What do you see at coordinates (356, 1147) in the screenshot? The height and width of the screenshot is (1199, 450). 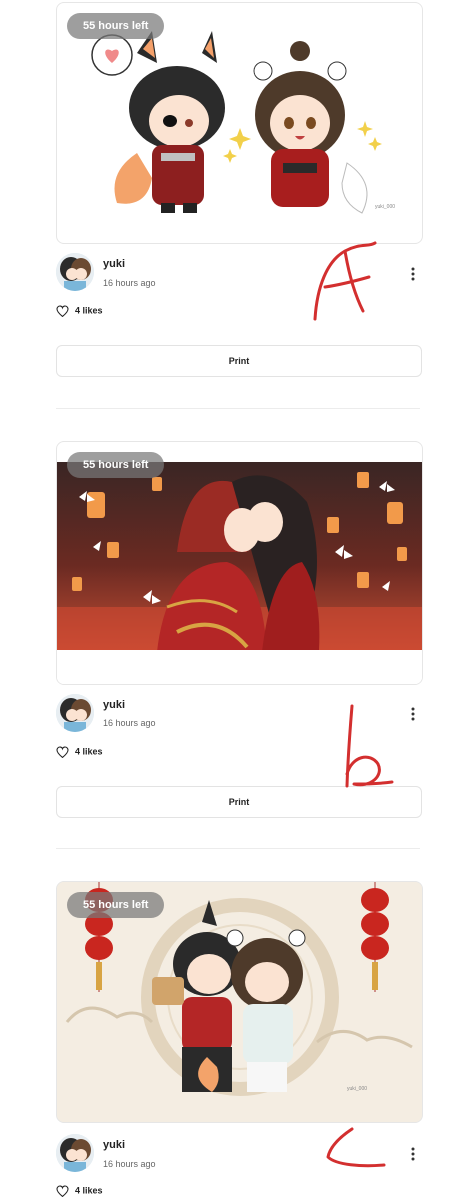 I see `handwritten-annotation-c` at bounding box center [356, 1147].